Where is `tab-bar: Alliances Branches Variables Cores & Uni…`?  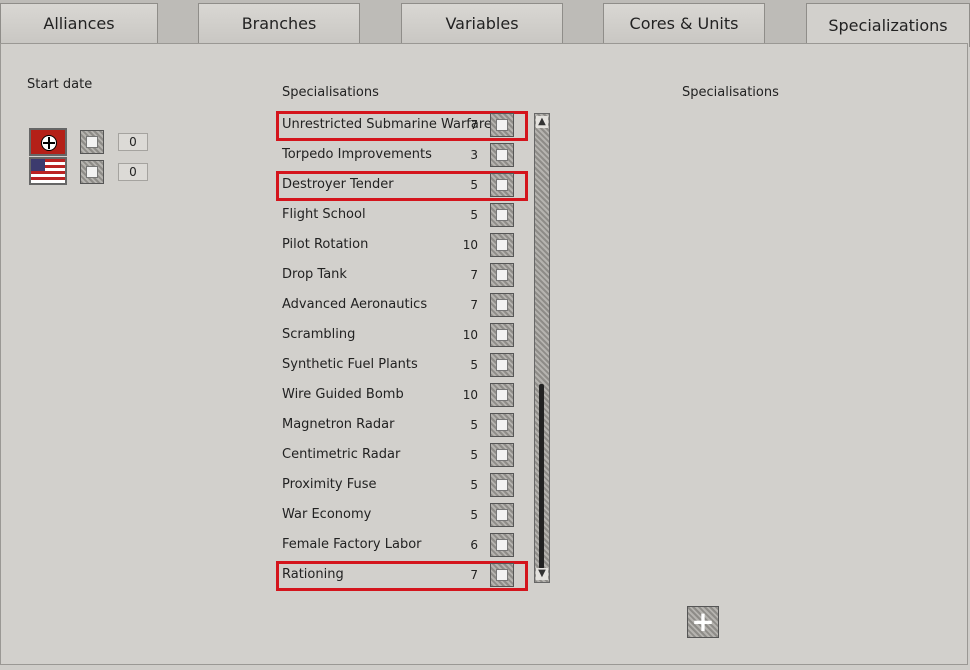 tab-bar: Alliances Branches Variables Cores & Uni… is located at coordinates (485, 23).